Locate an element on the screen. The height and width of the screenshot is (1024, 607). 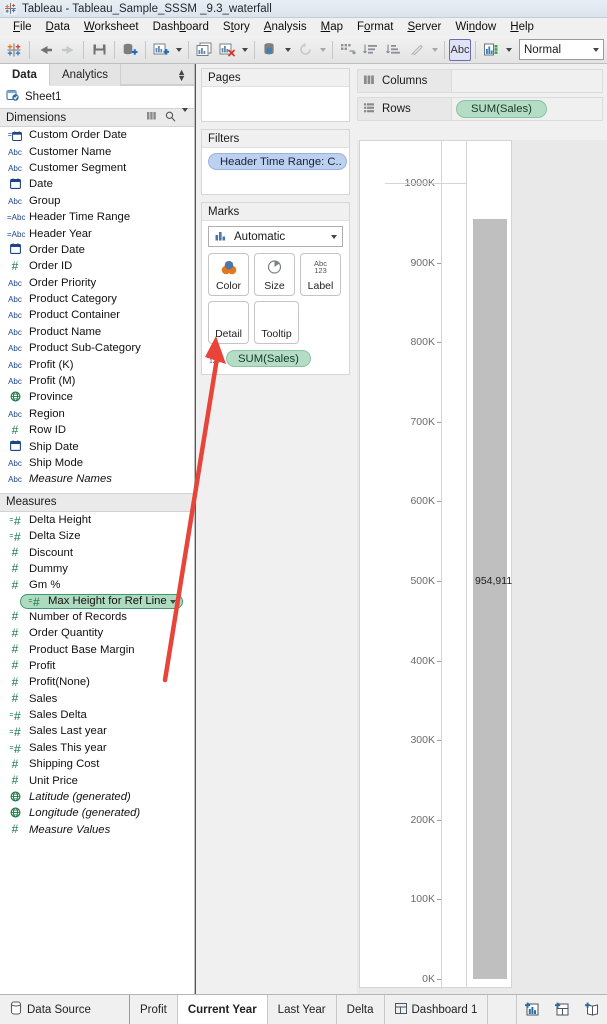
sheet-tab-current-year: Current Year is located at coordinates (222, 1009).